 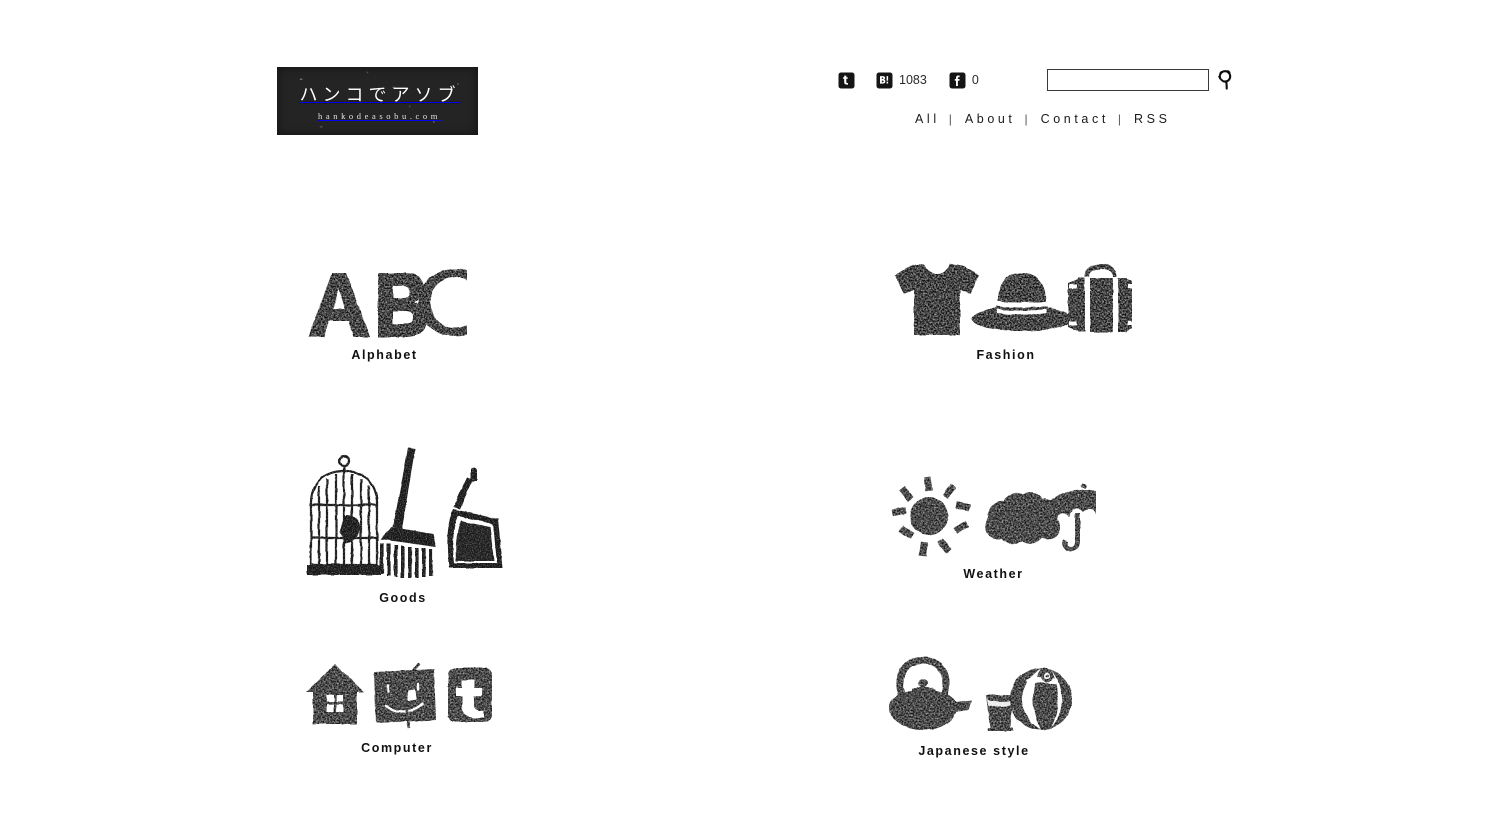 I want to click on category-label: Computer, so click(x=397, y=748).